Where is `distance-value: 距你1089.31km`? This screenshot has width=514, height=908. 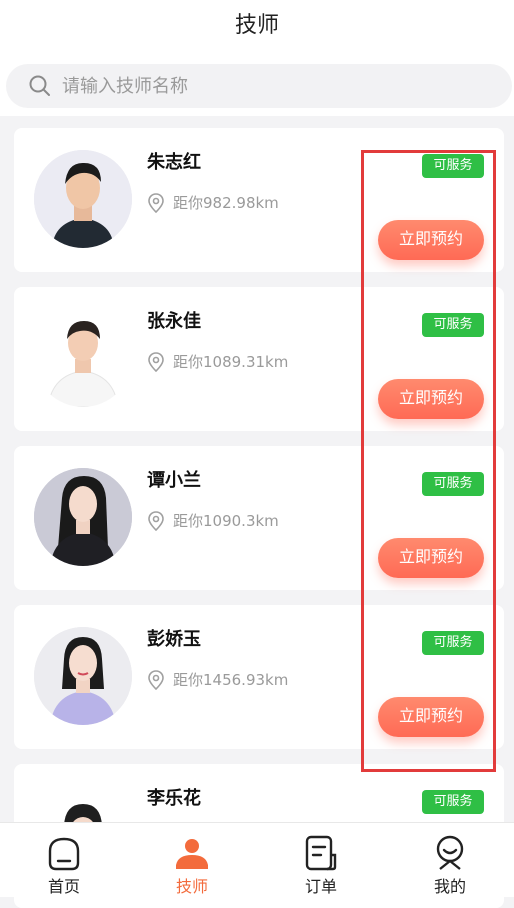
distance-value: 距你1089.31km is located at coordinates (231, 362).